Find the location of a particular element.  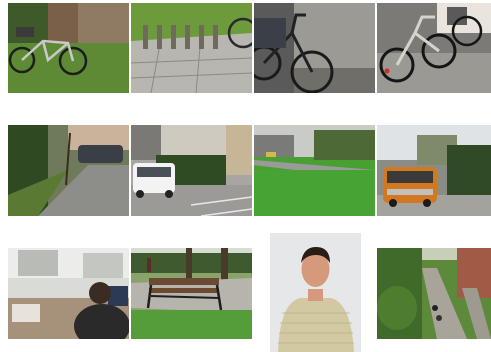

man-portrait-photo is located at coordinates (315, 292).